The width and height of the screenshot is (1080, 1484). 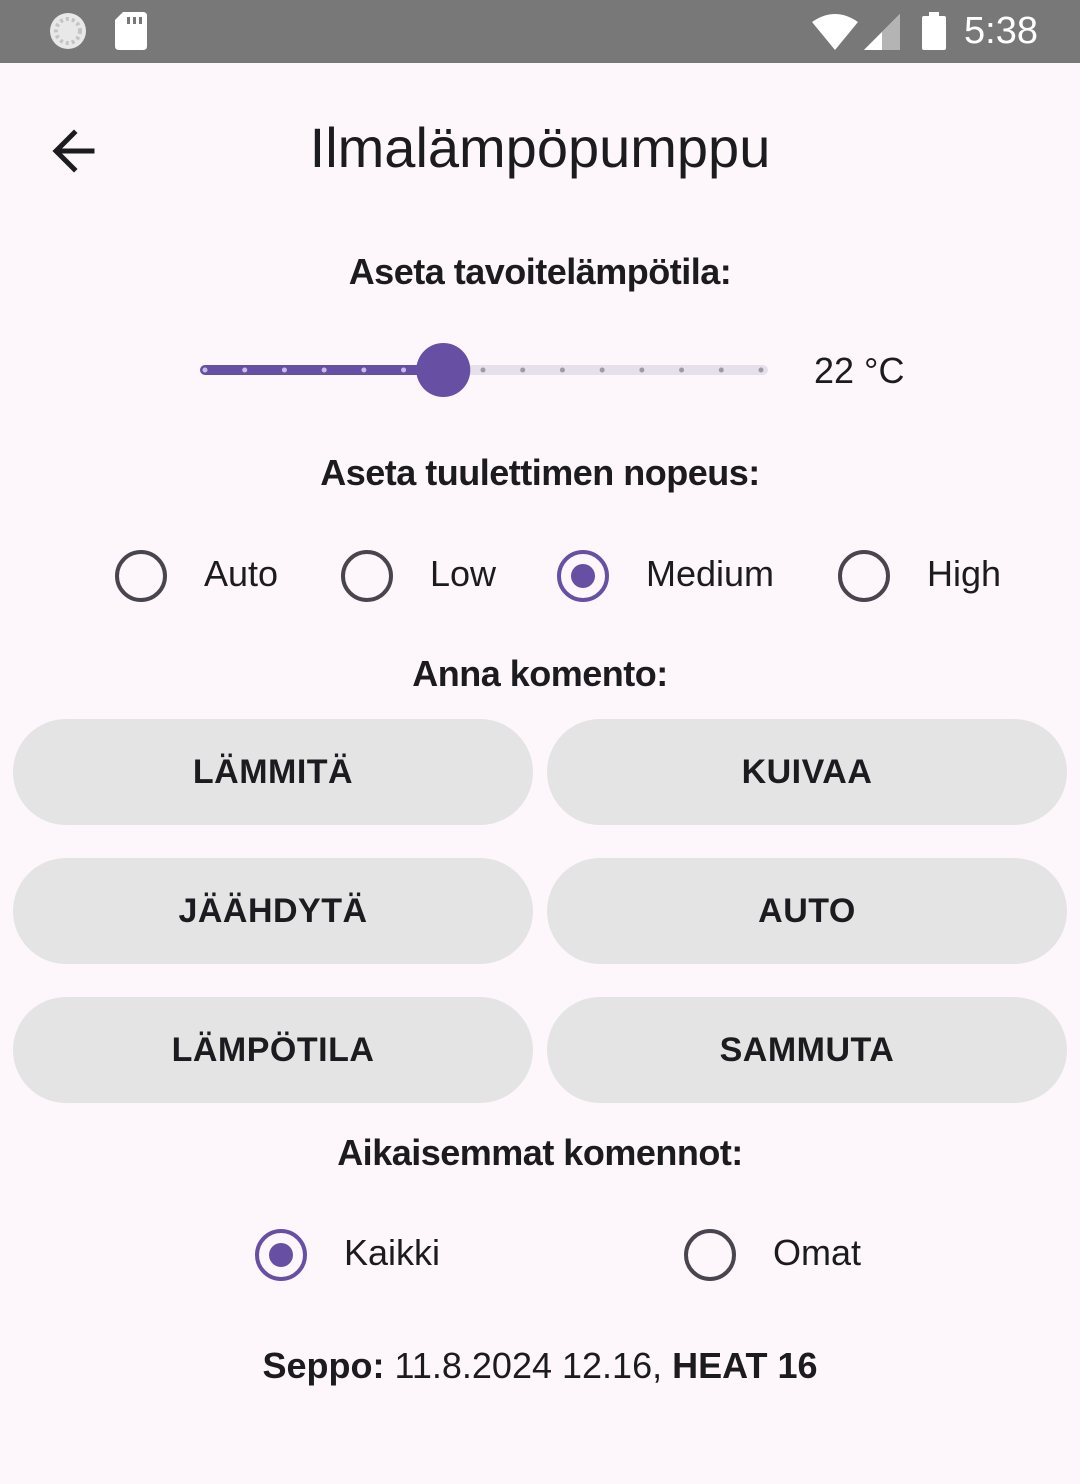 What do you see at coordinates (807, 911) in the screenshot?
I see `auto-button: AUTO` at bounding box center [807, 911].